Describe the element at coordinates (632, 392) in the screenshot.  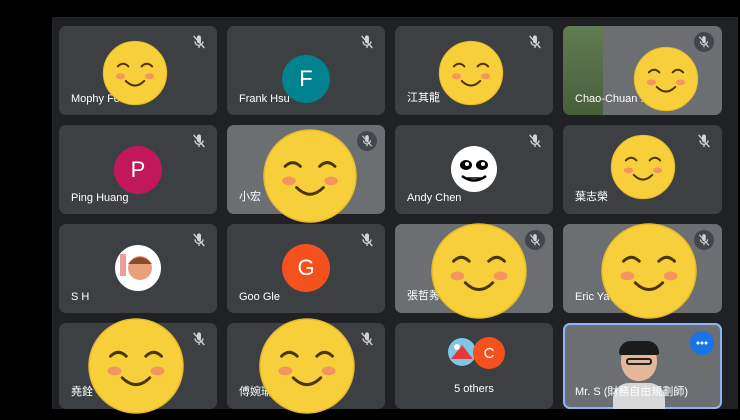
I see `participant-name: Mr. S (財務自由規劃師)` at that location.